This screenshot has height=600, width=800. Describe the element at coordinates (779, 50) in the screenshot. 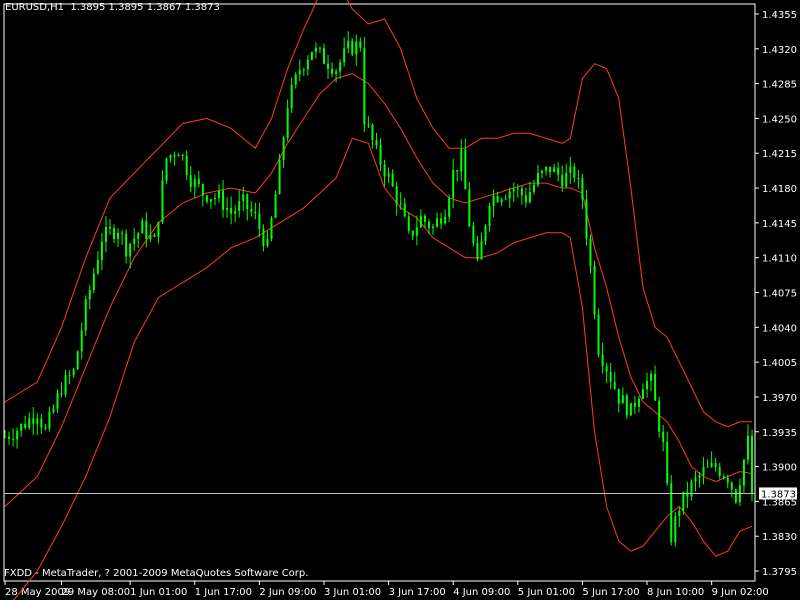

I see `y-tick-label: 1.4320` at that location.